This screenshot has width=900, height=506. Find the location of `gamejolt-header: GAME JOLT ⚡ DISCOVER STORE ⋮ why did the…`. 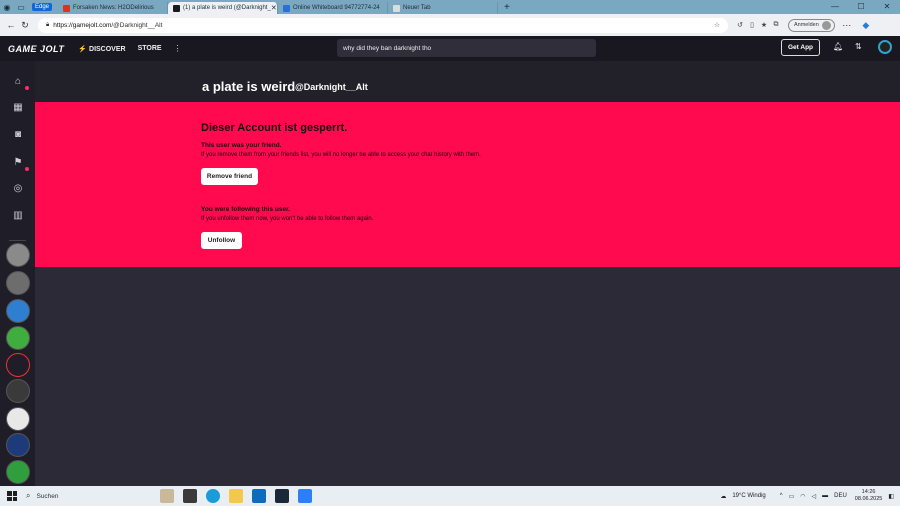

gamejolt-header: GAME JOLT ⚡ DISCOVER STORE ⋮ why did the… is located at coordinates (450, 48).